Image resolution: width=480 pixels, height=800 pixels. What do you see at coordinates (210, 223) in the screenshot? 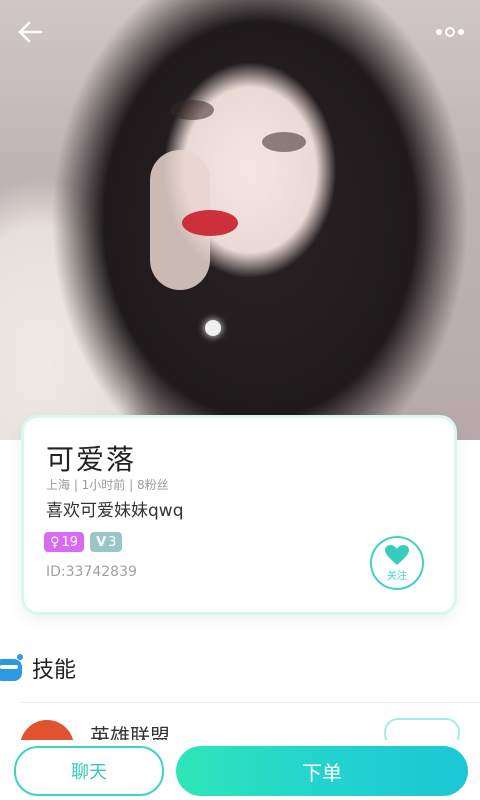
I see `photo-lips` at bounding box center [210, 223].